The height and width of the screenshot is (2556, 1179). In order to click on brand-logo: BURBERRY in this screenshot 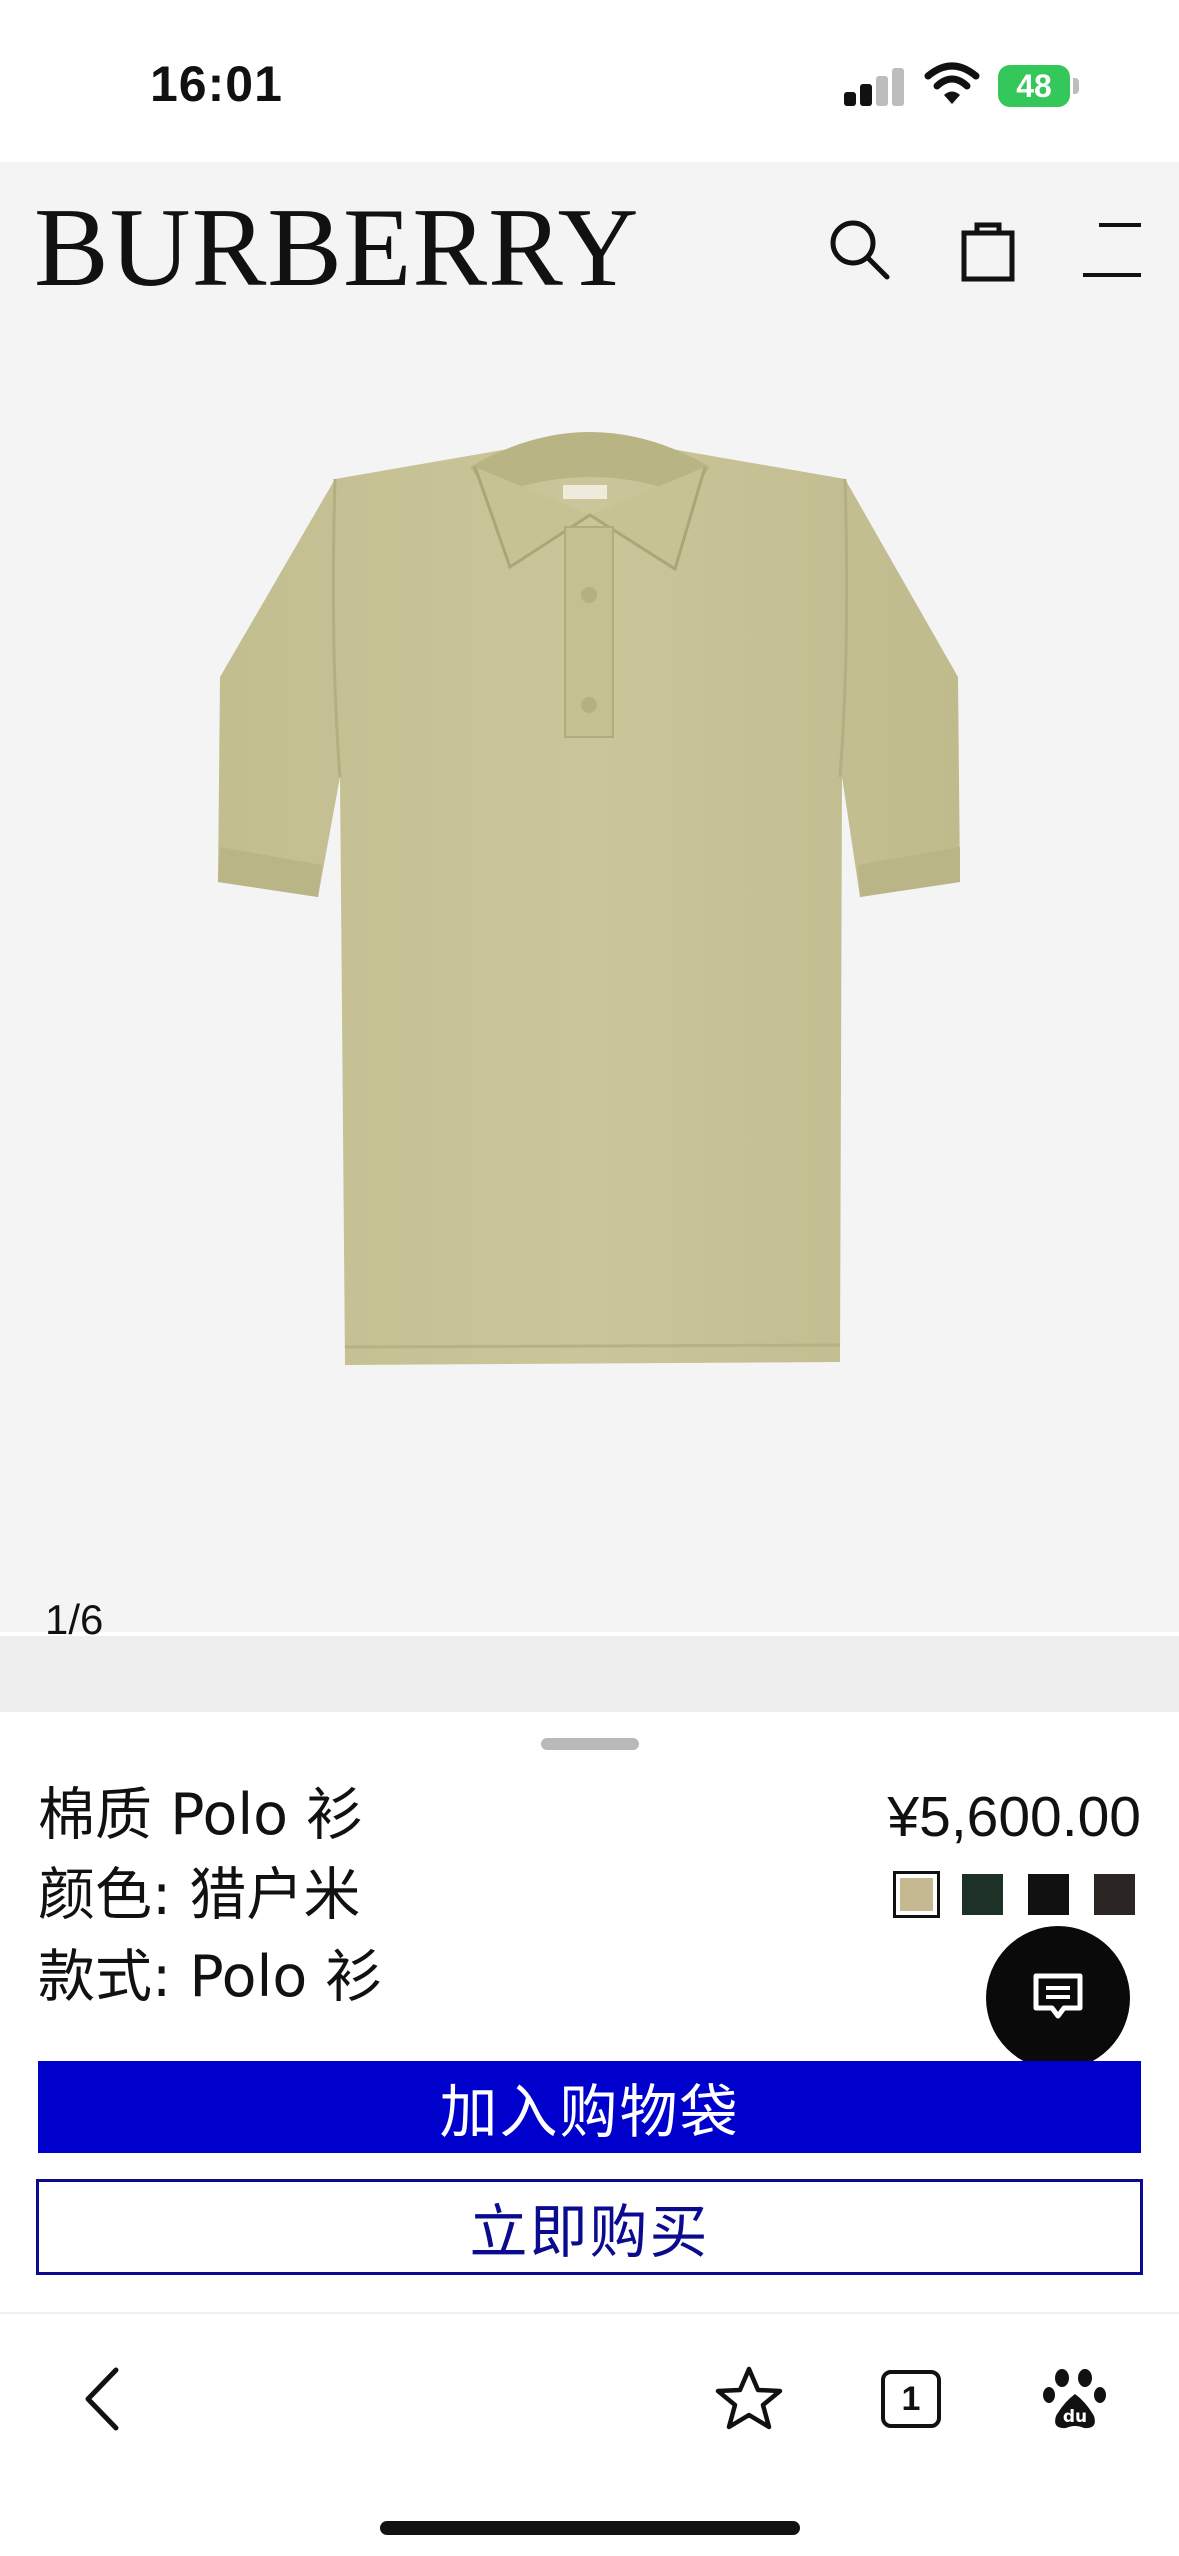, I will do `click(337, 248)`.